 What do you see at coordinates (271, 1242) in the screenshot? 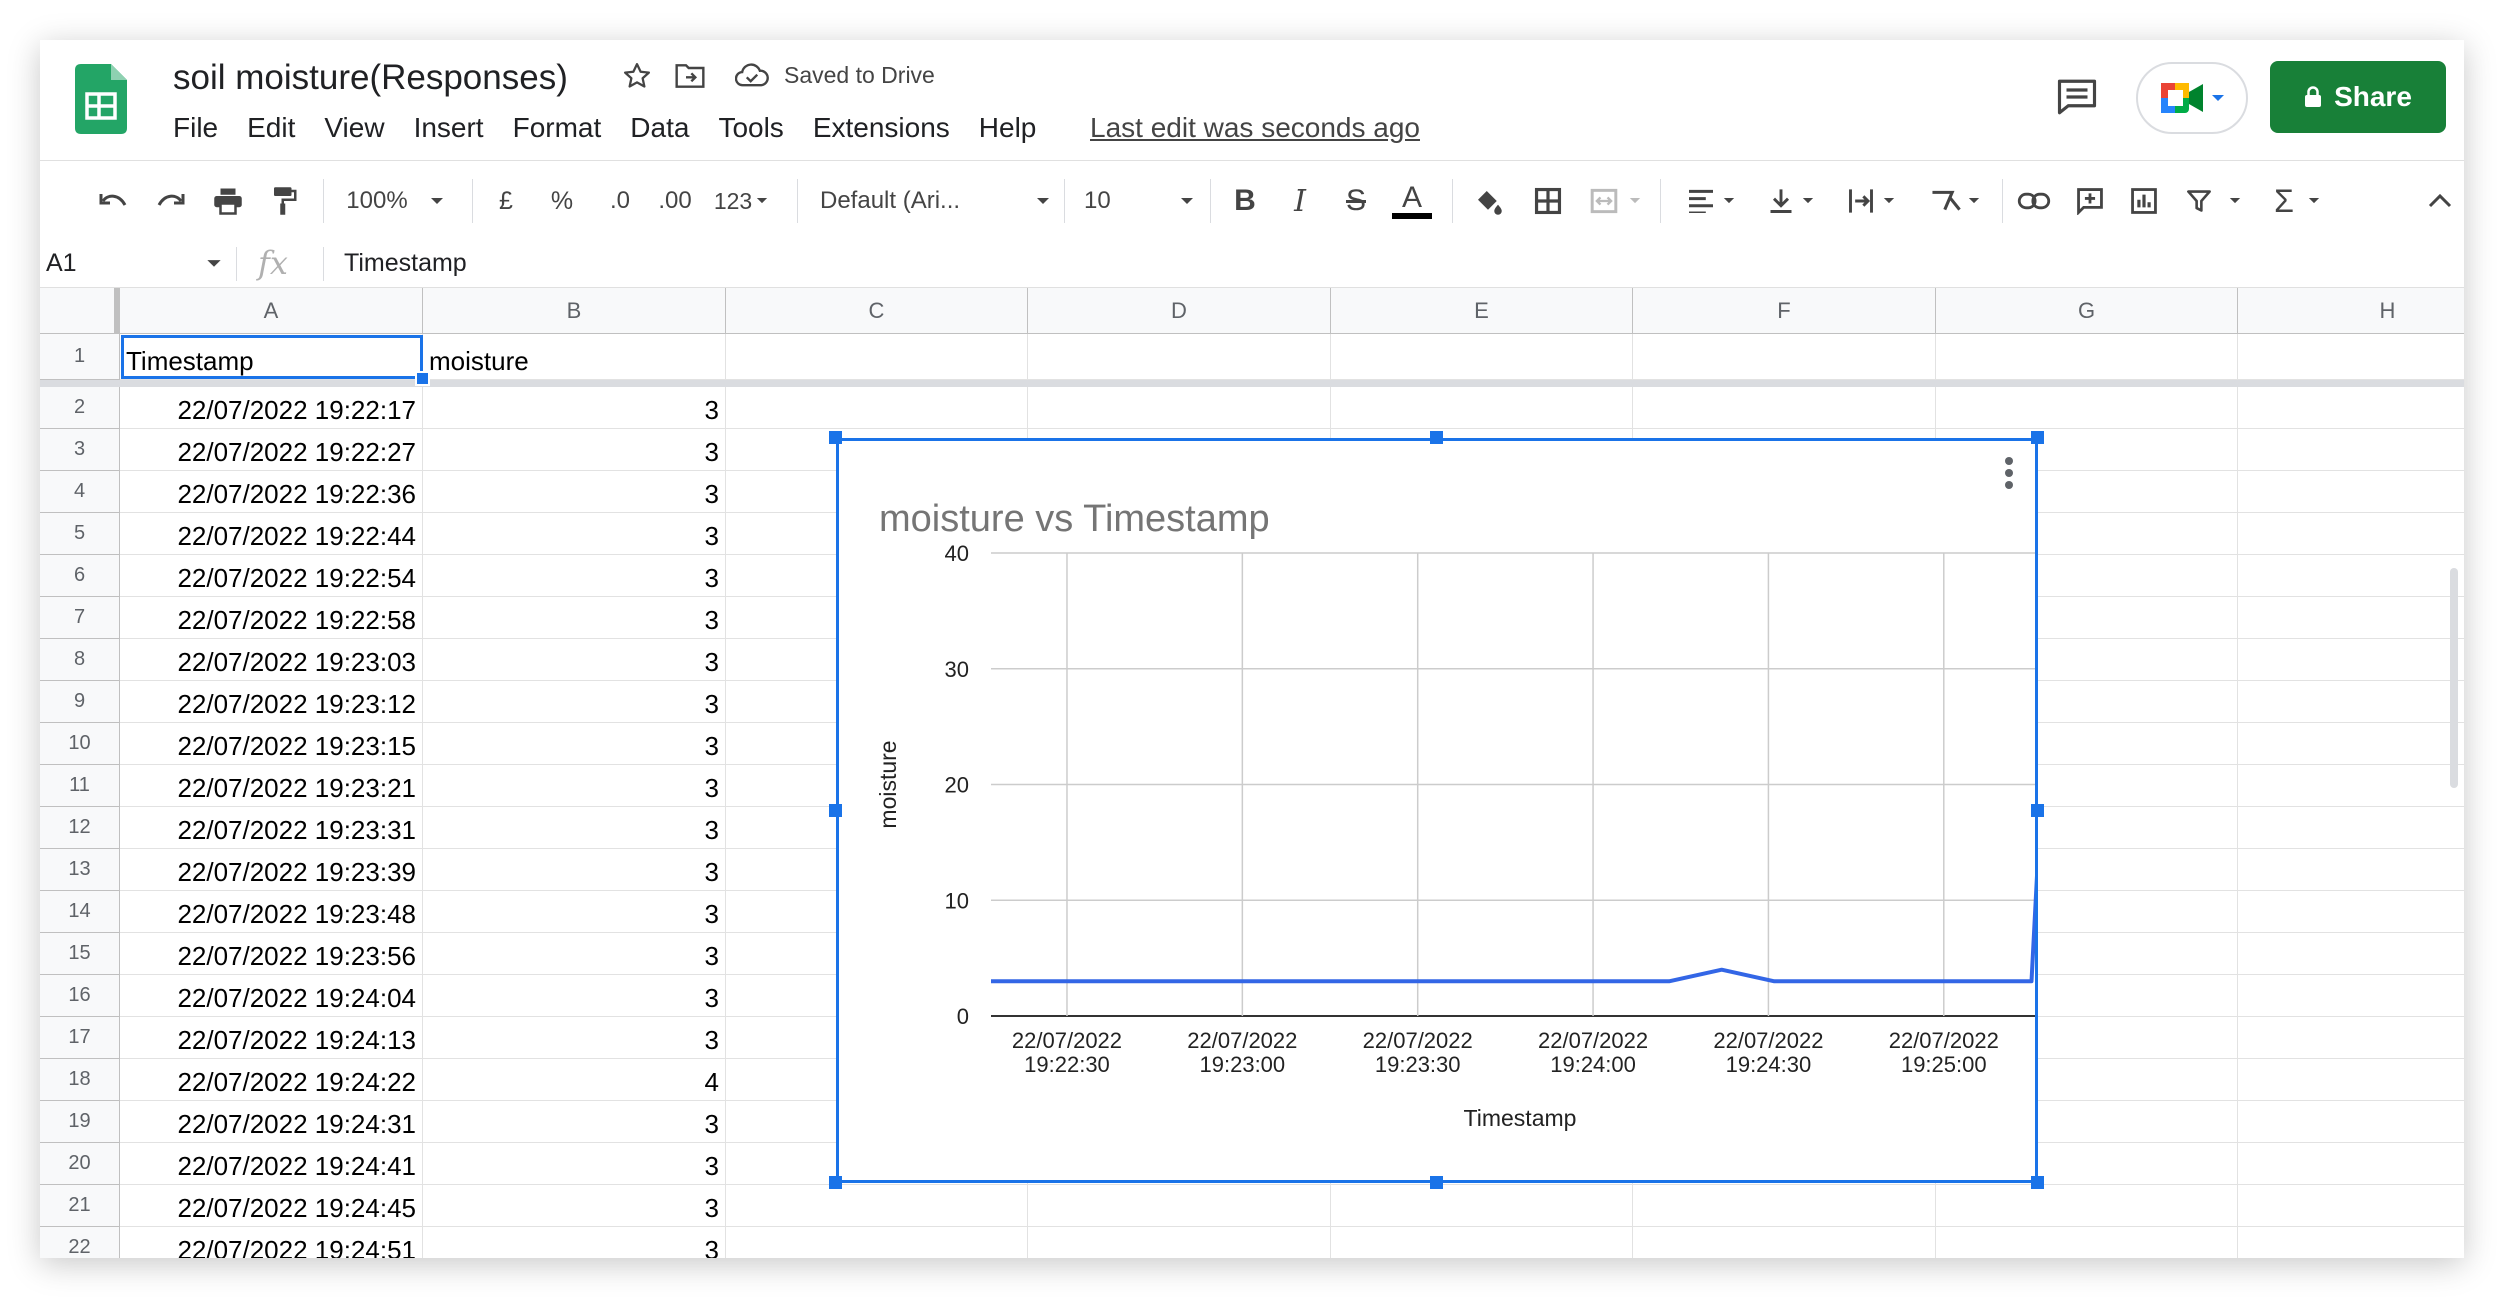
I see `timestamp-cell: 22/07/2022 19:24:51` at bounding box center [271, 1242].